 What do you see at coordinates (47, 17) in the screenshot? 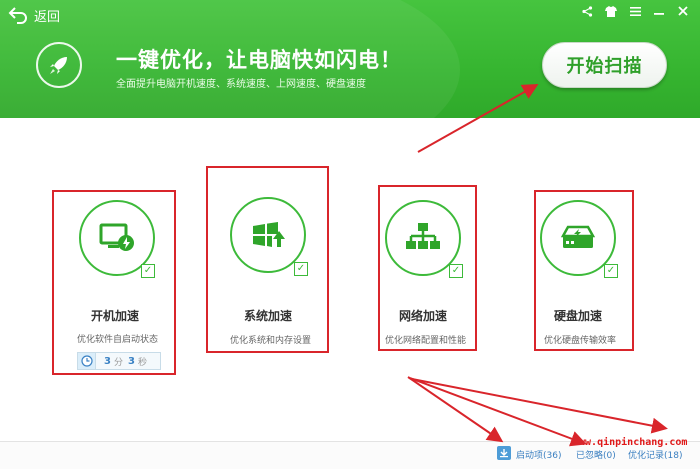
I see `back-label: 返回` at bounding box center [47, 17].